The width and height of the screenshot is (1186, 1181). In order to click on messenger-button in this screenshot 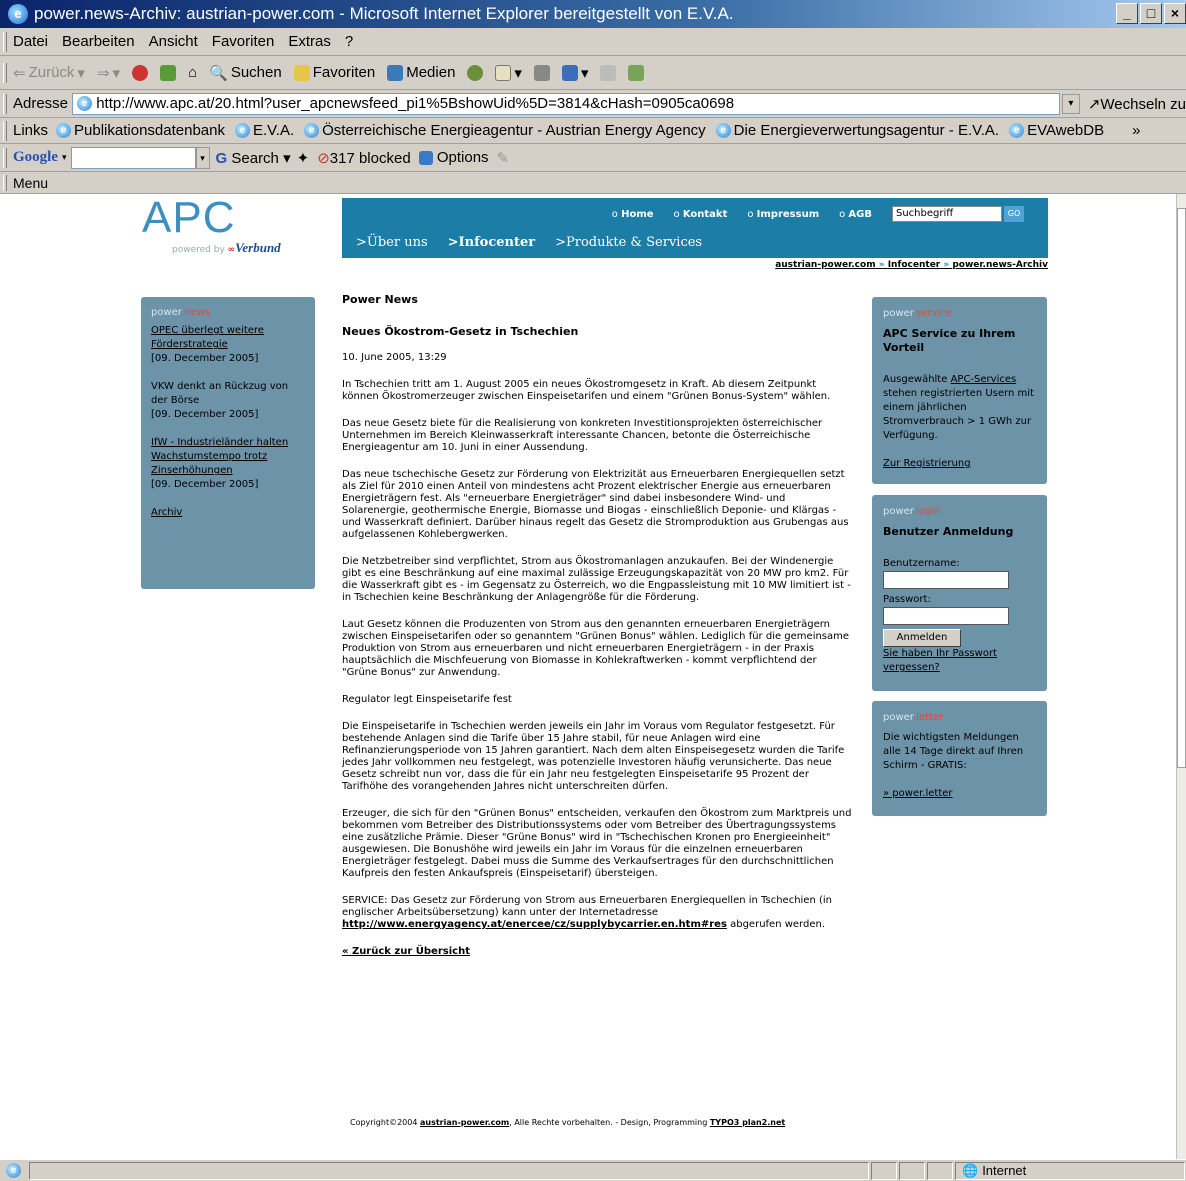, I will do `click(636, 72)`.